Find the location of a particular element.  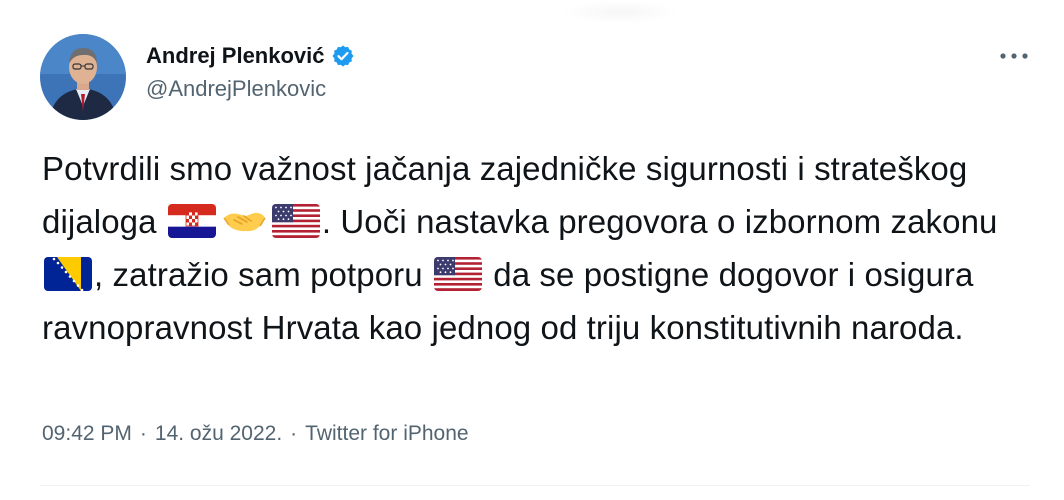

tweet-date: 14. ožu 2022. is located at coordinates (218, 434).